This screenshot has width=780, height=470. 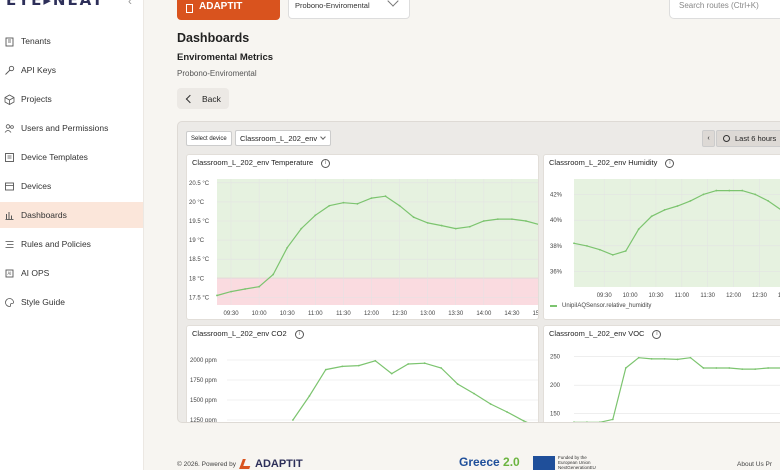 What do you see at coordinates (734, 296) in the screenshot?
I see `x-tick-label: 12:00` at bounding box center [734, 296].